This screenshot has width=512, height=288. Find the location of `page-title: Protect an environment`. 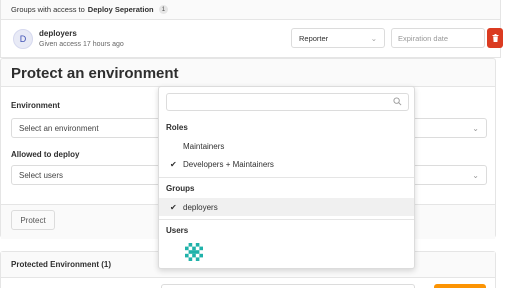

page-title: Protect an environment is located at coordinates (95, 73).